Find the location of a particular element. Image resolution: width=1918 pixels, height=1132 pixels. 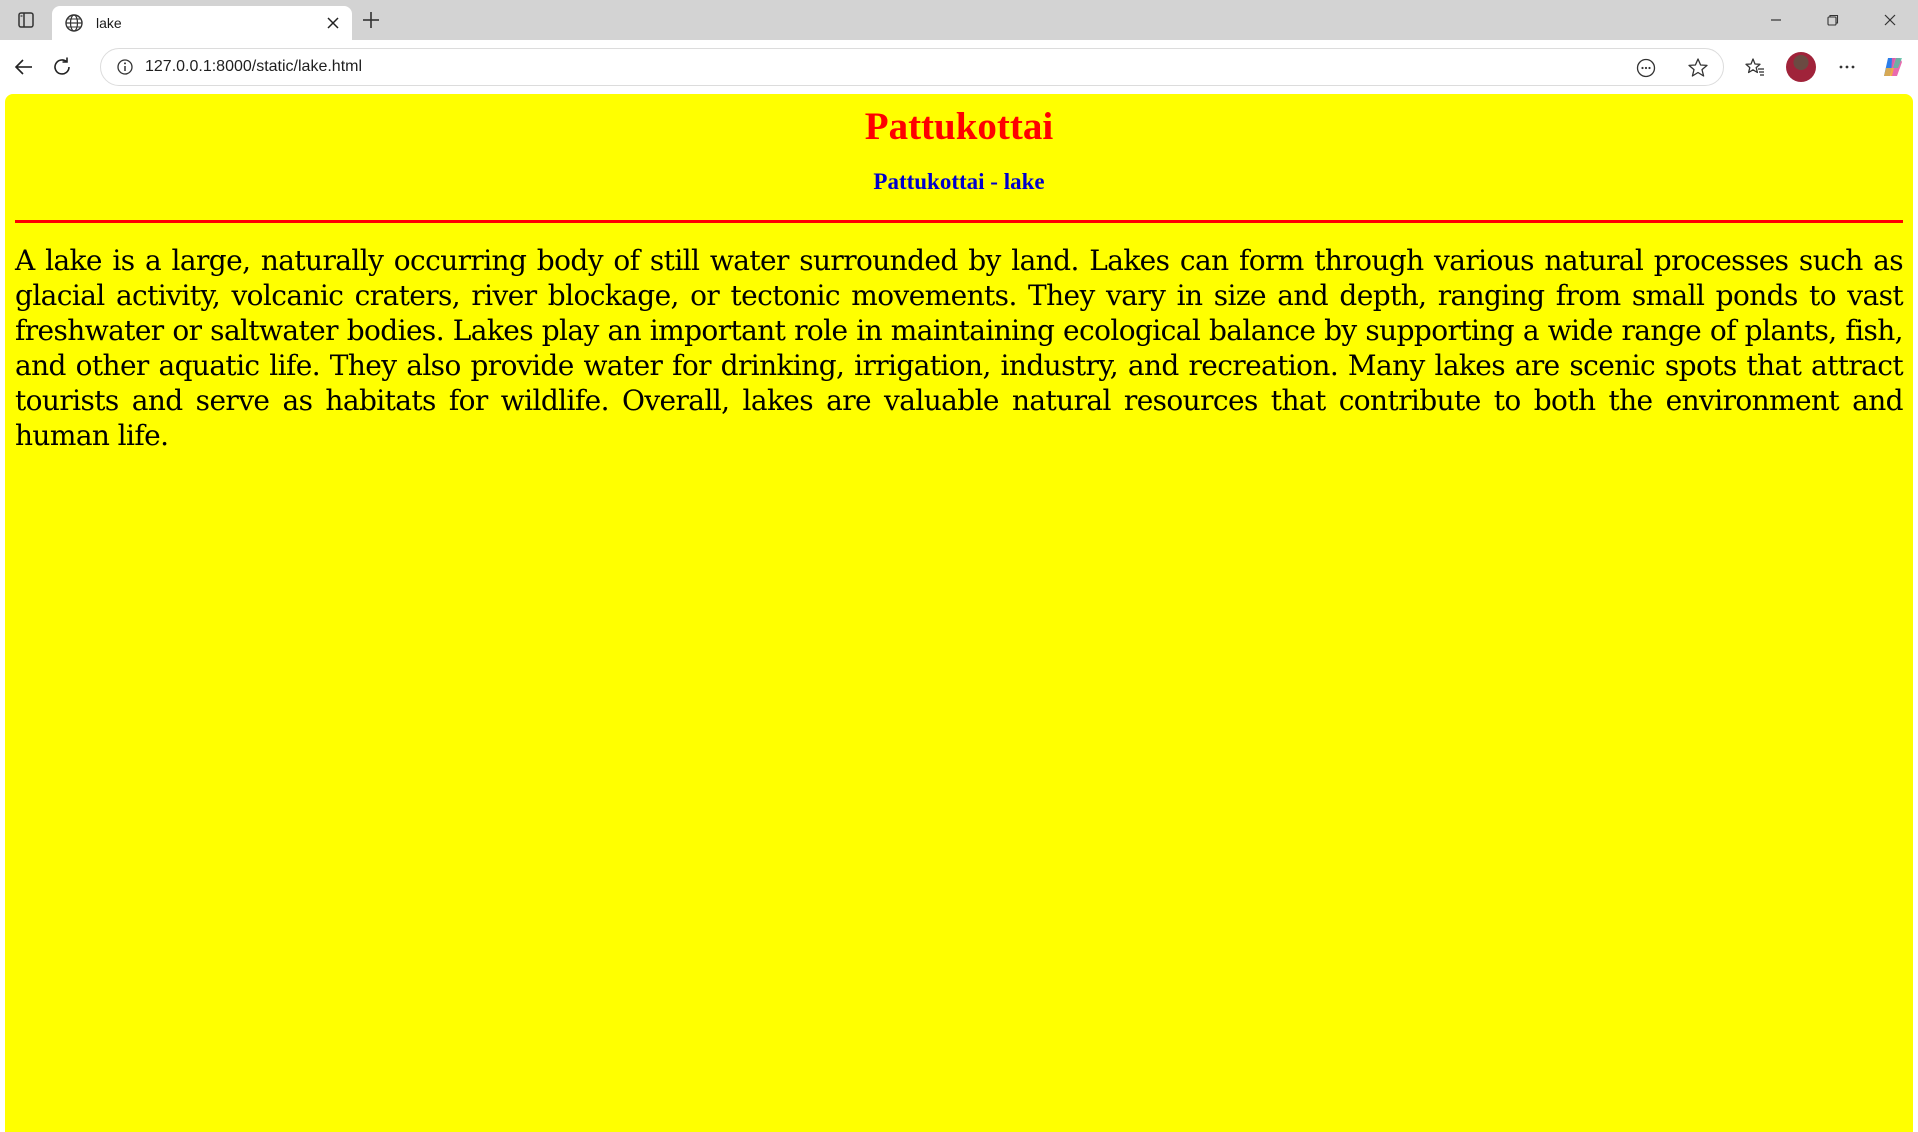

favorites-icon is located at coordinates (1754, 67).